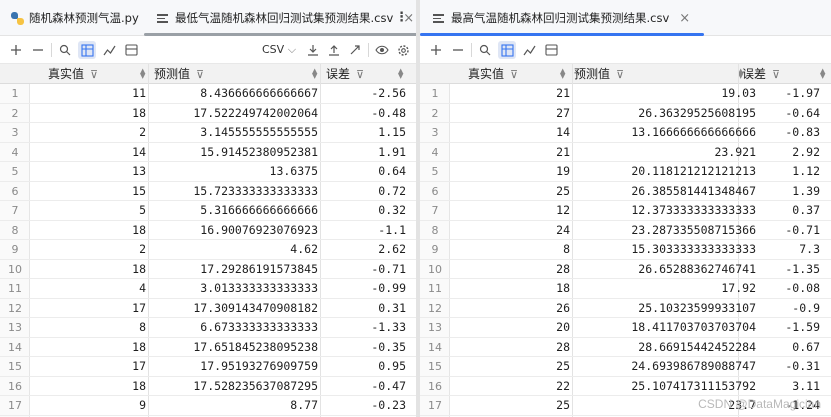 This screenshot has height=417, width=831. I want to click on table-row: 8 24 23.287335508715366 -0.71, so click(625, 231).